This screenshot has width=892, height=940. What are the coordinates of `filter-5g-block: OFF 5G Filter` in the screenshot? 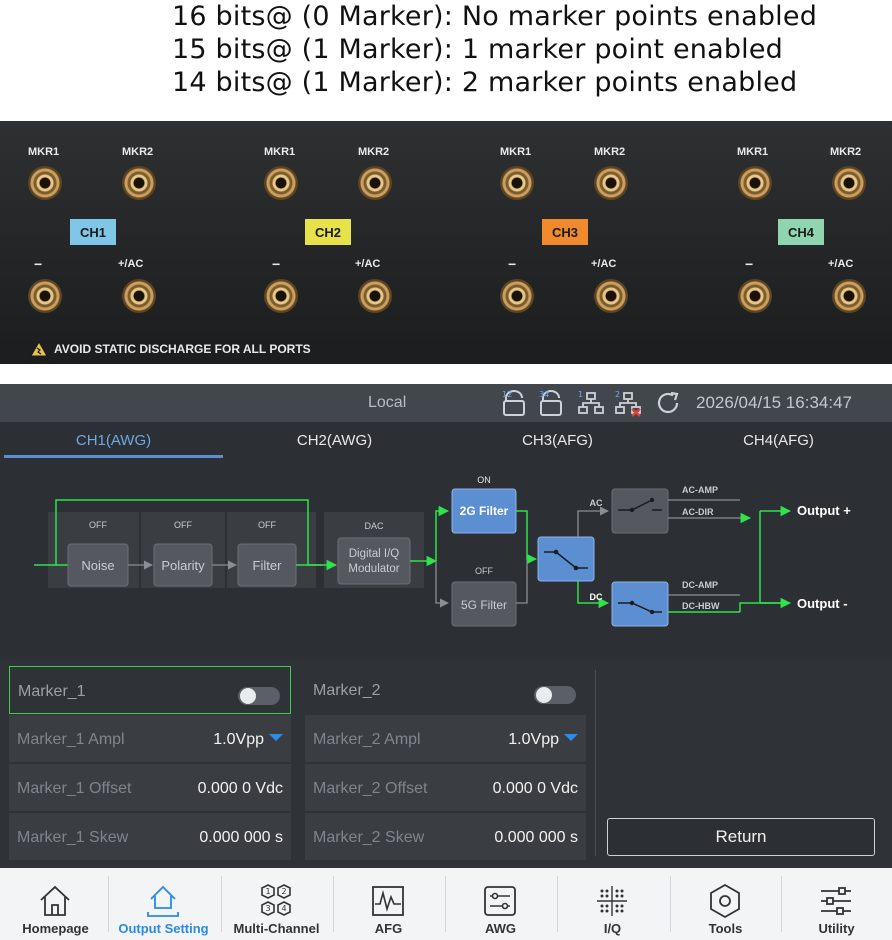 It's located at (484, 596).